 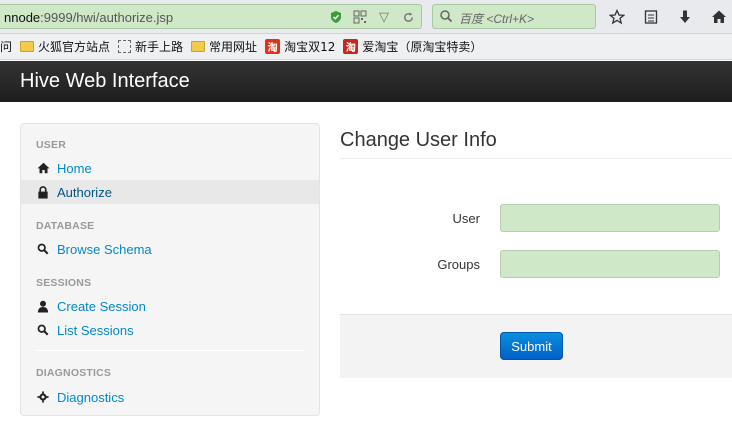 What do you see at coordinates (125, 46) in the screenshot?
I see `page-icon` at bounding box center [125, 46].